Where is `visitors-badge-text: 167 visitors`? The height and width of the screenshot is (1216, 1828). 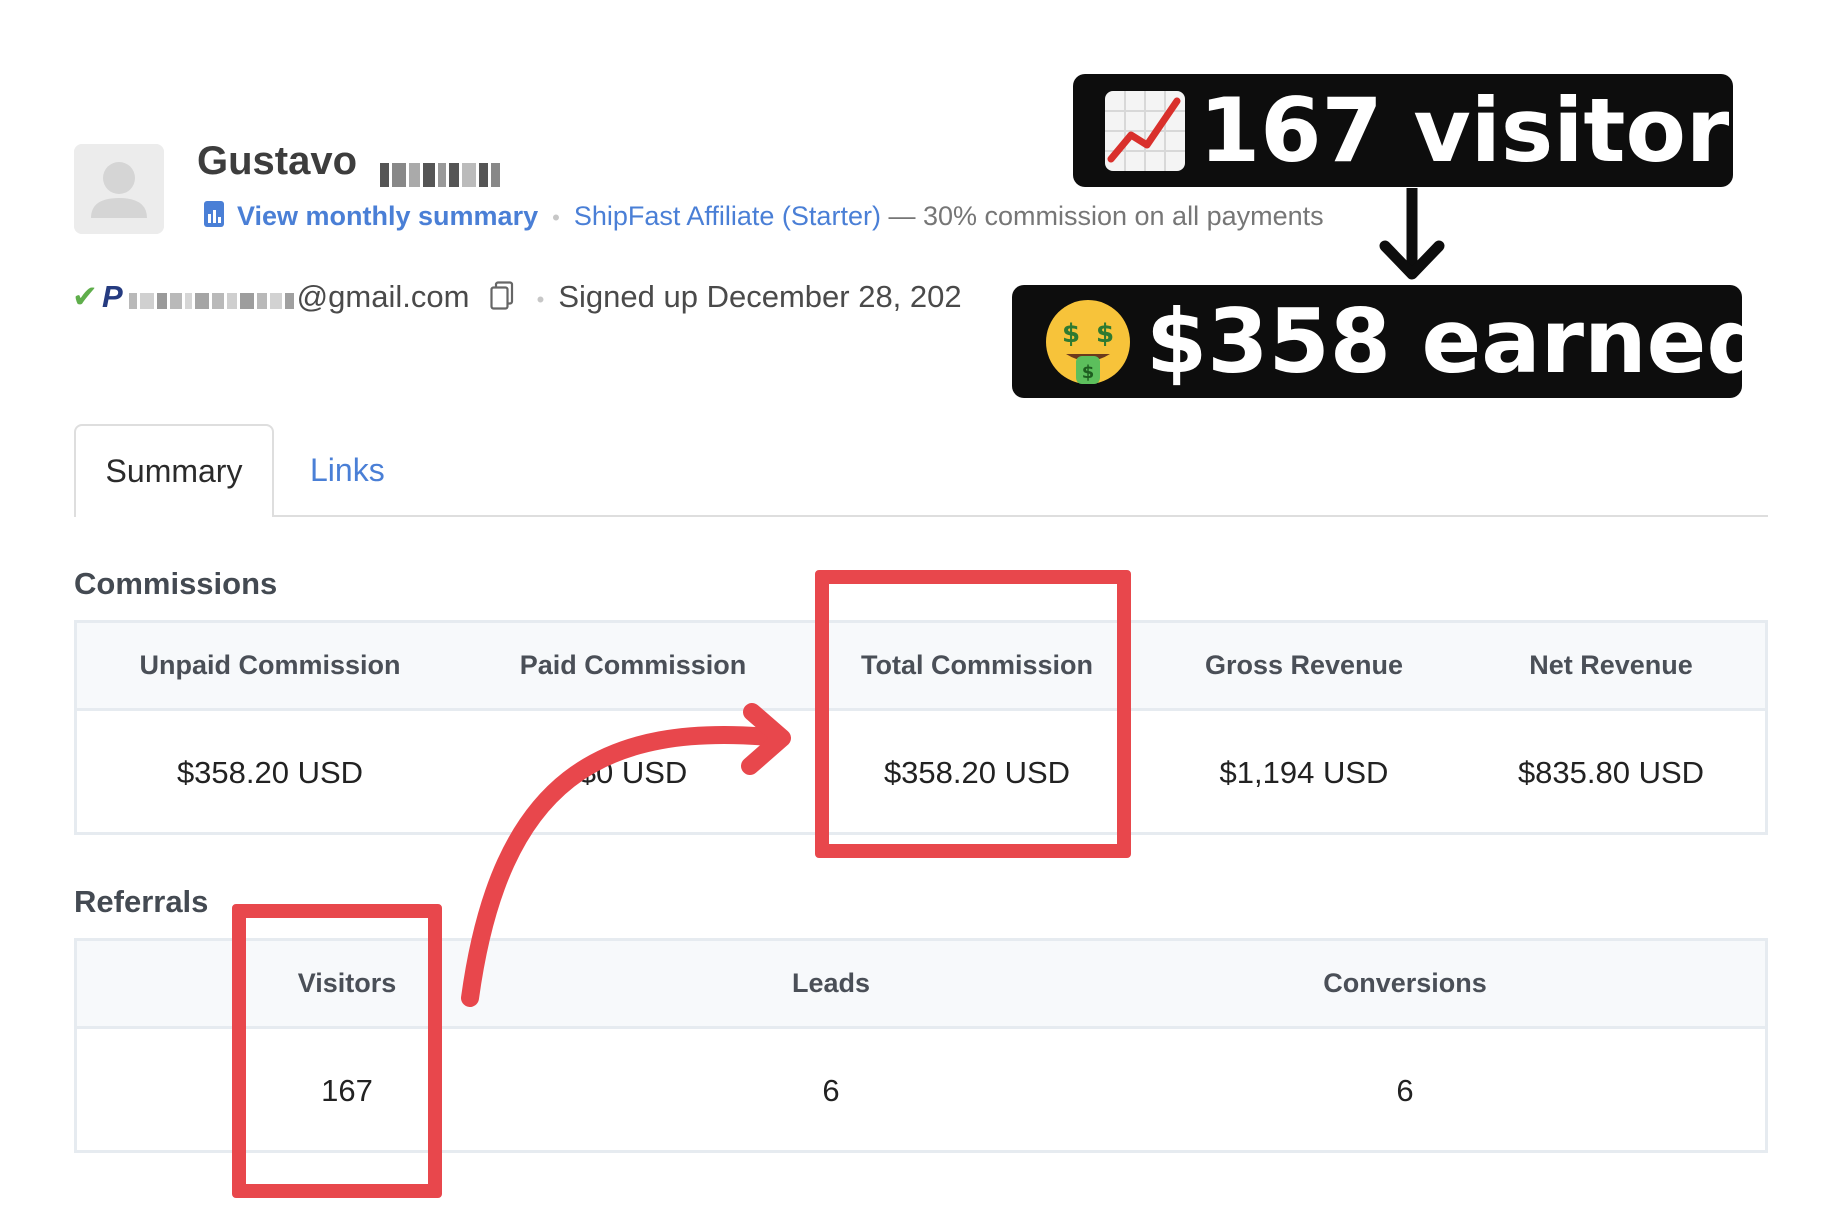 visitors-badge-text: 167 visitors is located at coordinates (1490, 130).